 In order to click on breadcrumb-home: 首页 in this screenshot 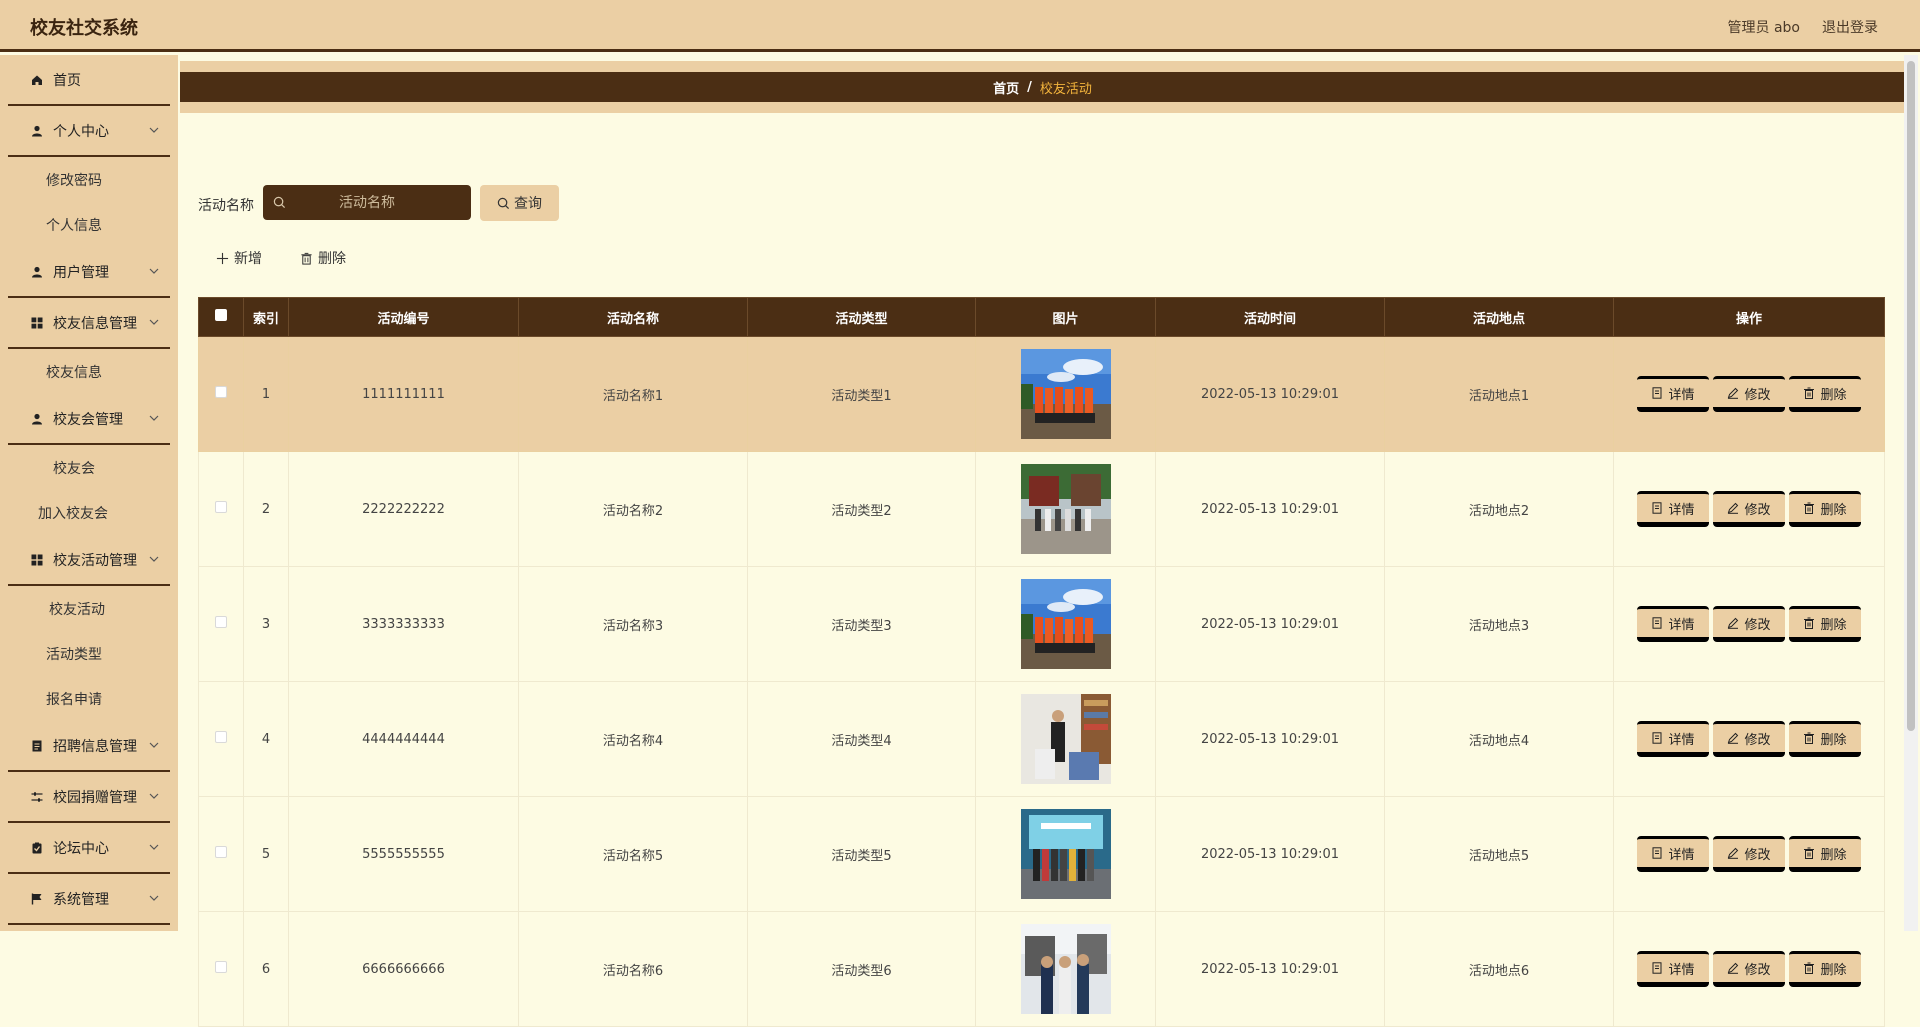, I will do `click(1006, 87)`.